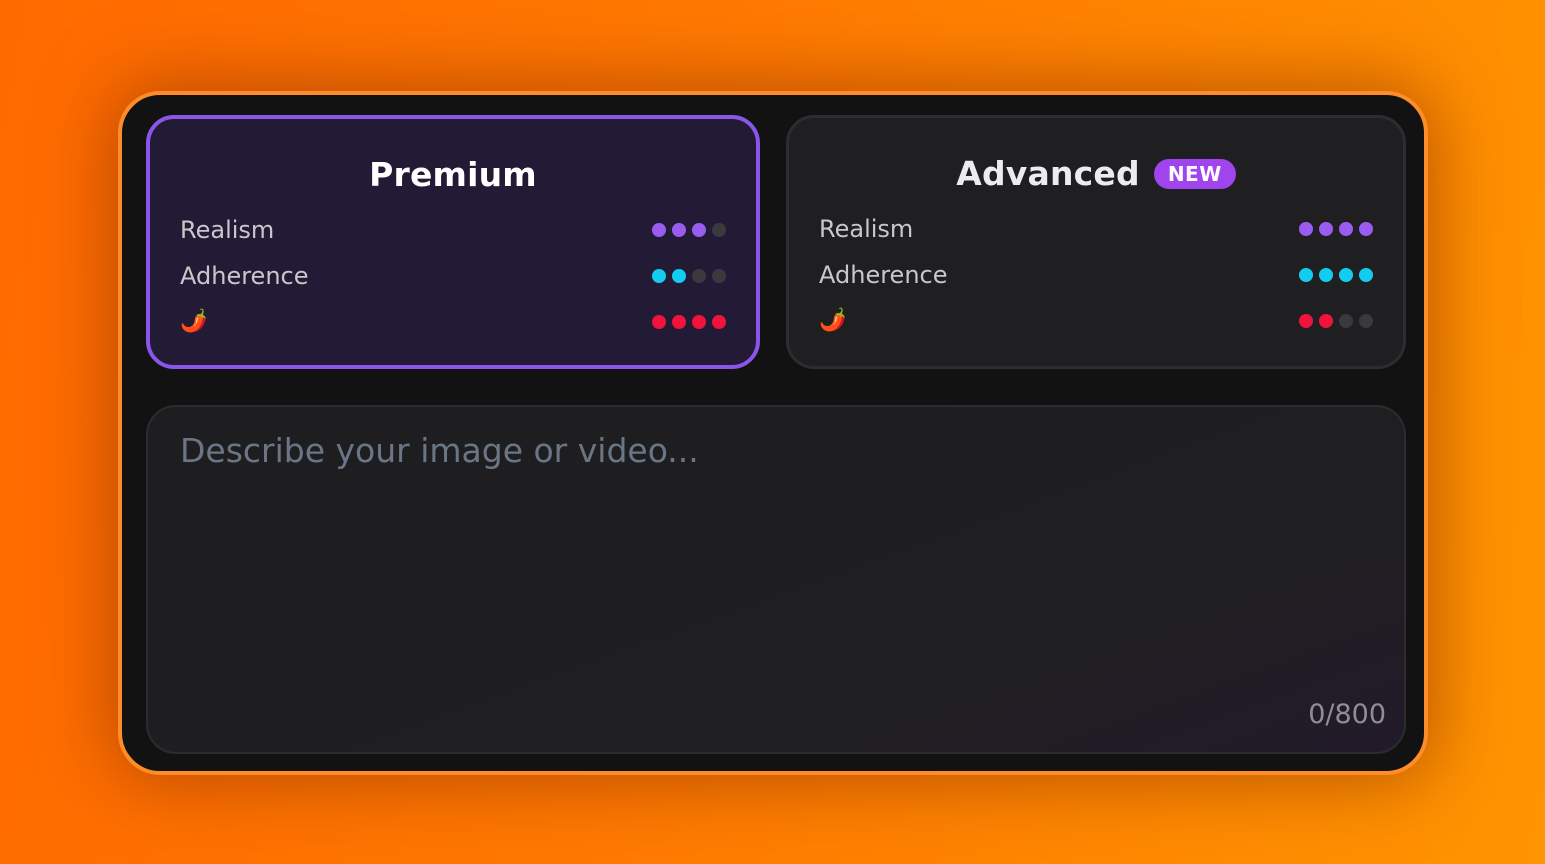  What do you see at coordinates (1048, 173) in the screenshot?
I see `model-name: Advanced` at bounding box center [1048, 173].